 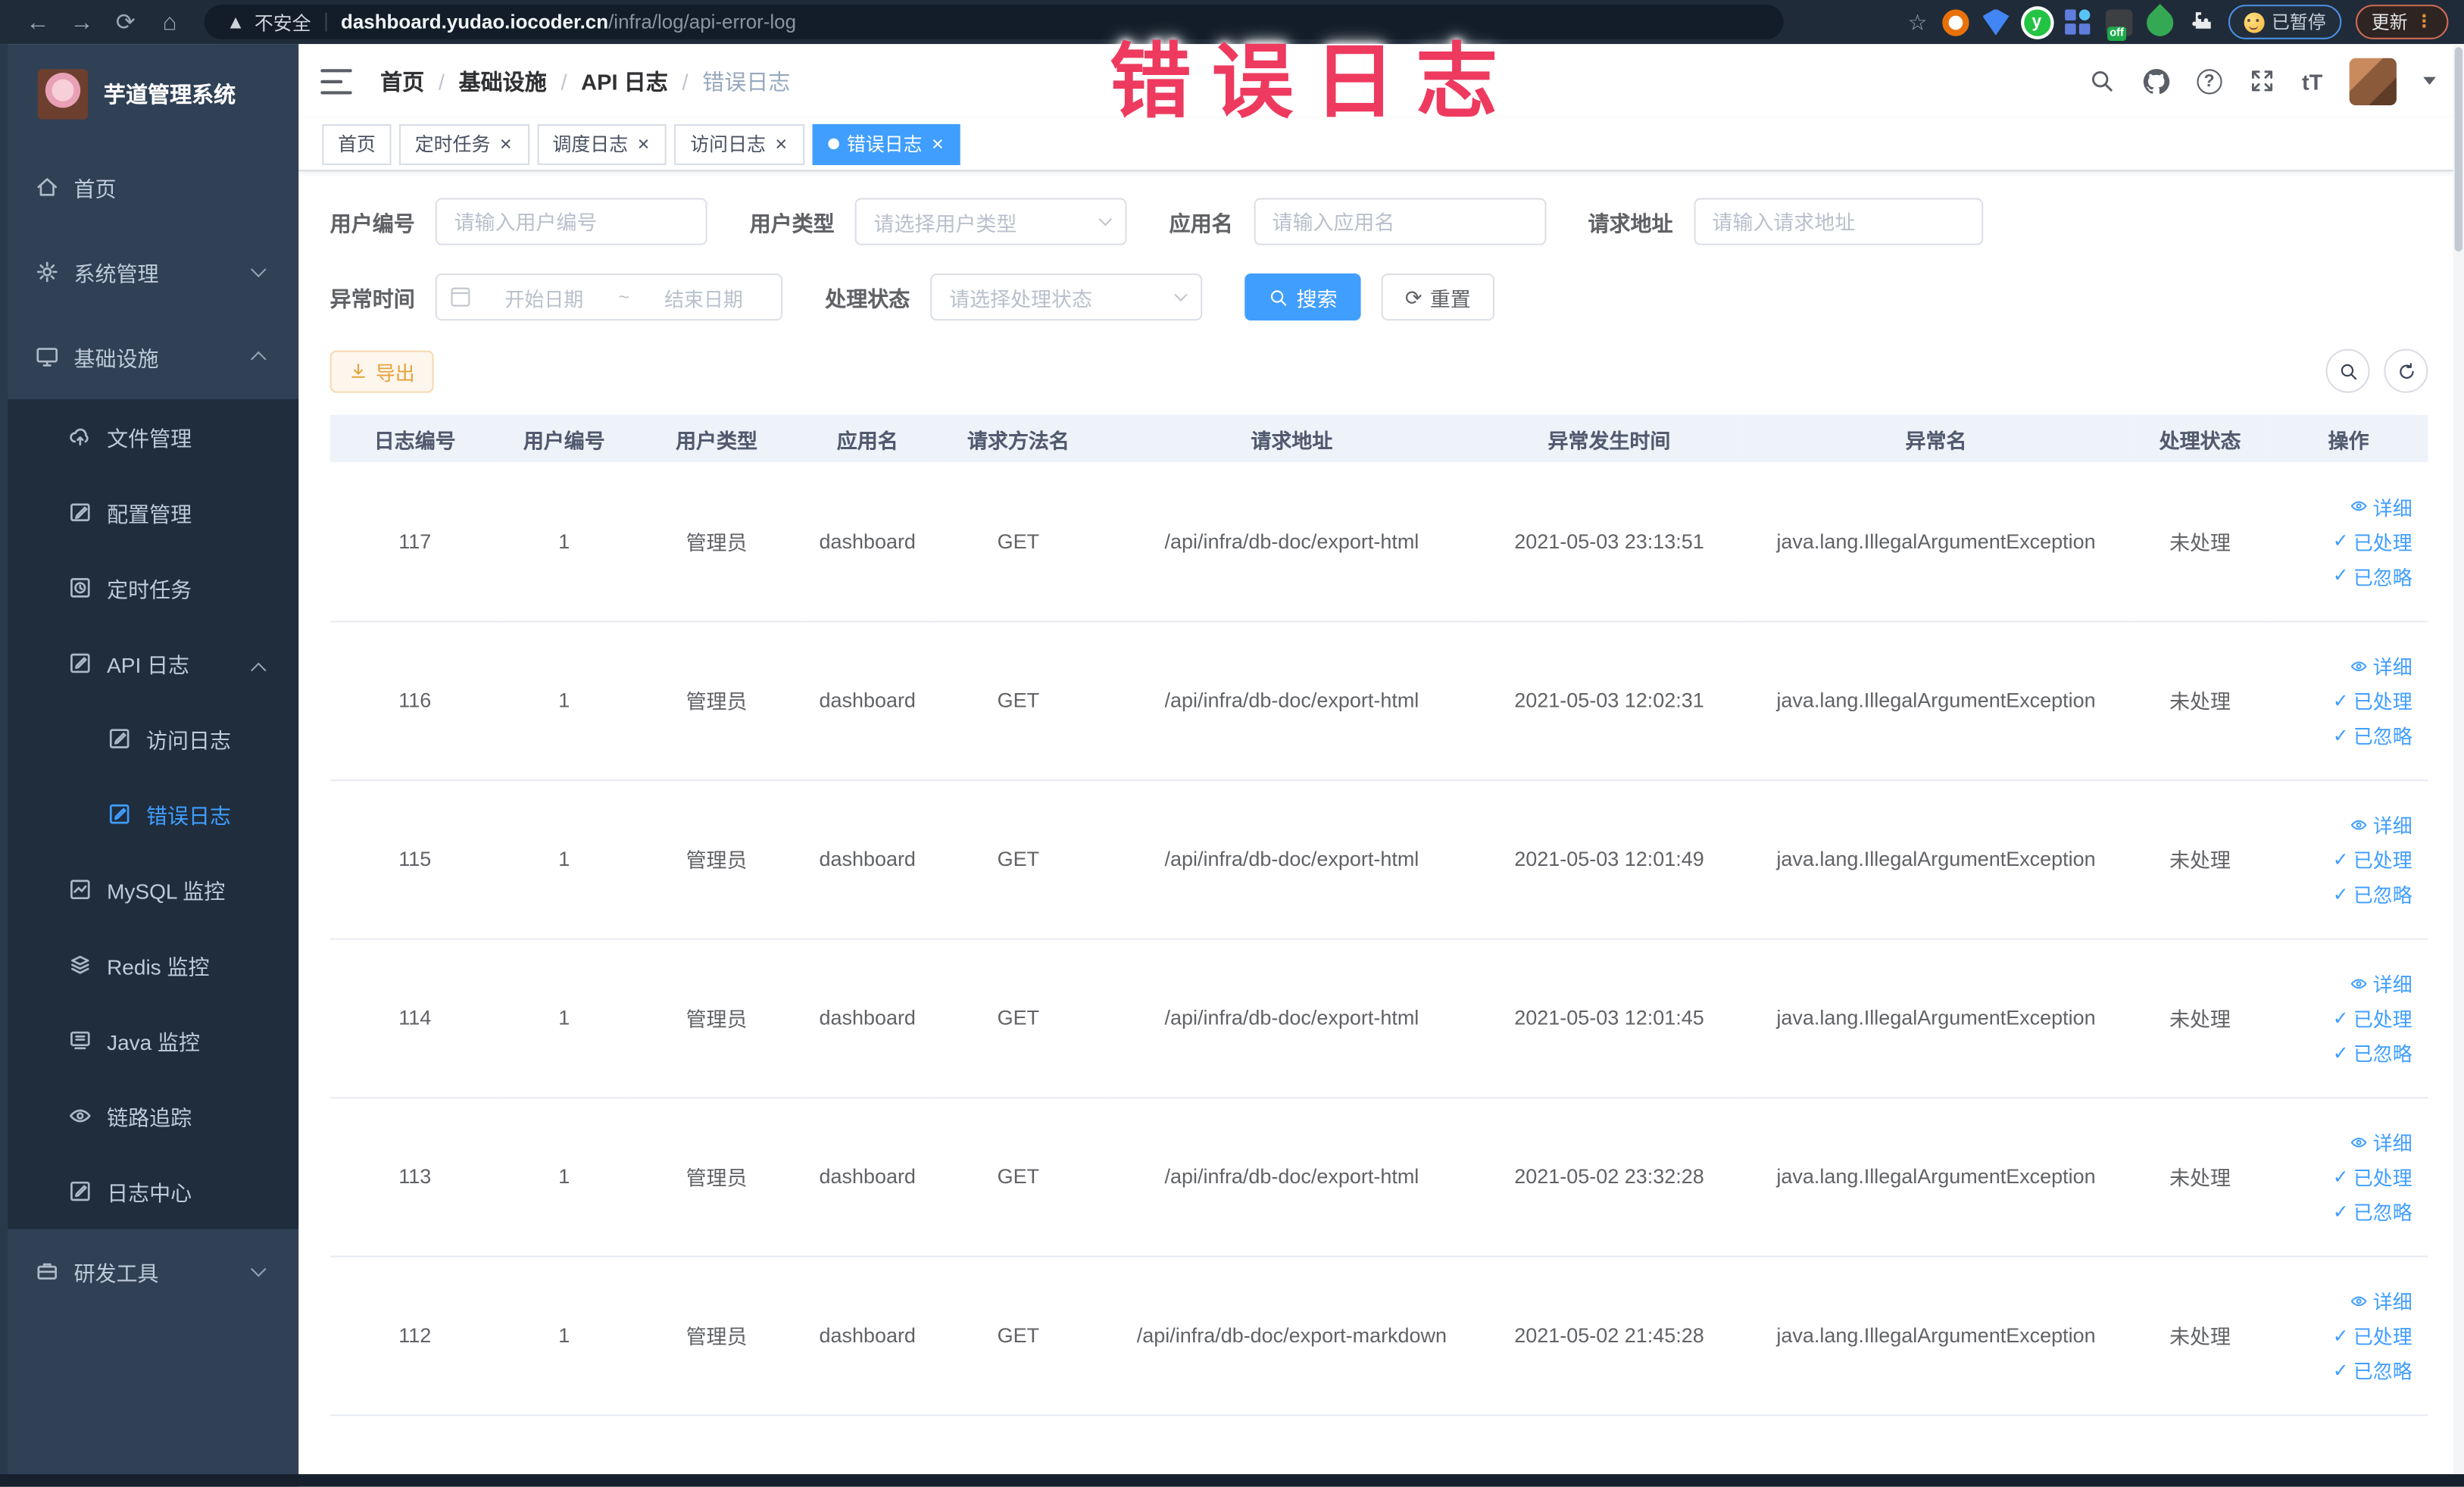 What do you see at coordinates (149, 588) in the screenshot?
I see `sidebar-item-scheduled-jobs: 定时任务` at bounding box center [149, 588].